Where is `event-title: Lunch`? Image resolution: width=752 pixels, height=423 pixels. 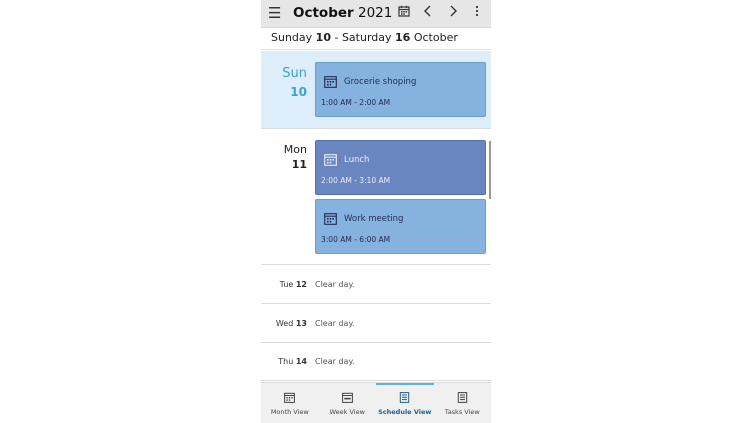
event-title: Lunch is located at coordinates (357, 160).